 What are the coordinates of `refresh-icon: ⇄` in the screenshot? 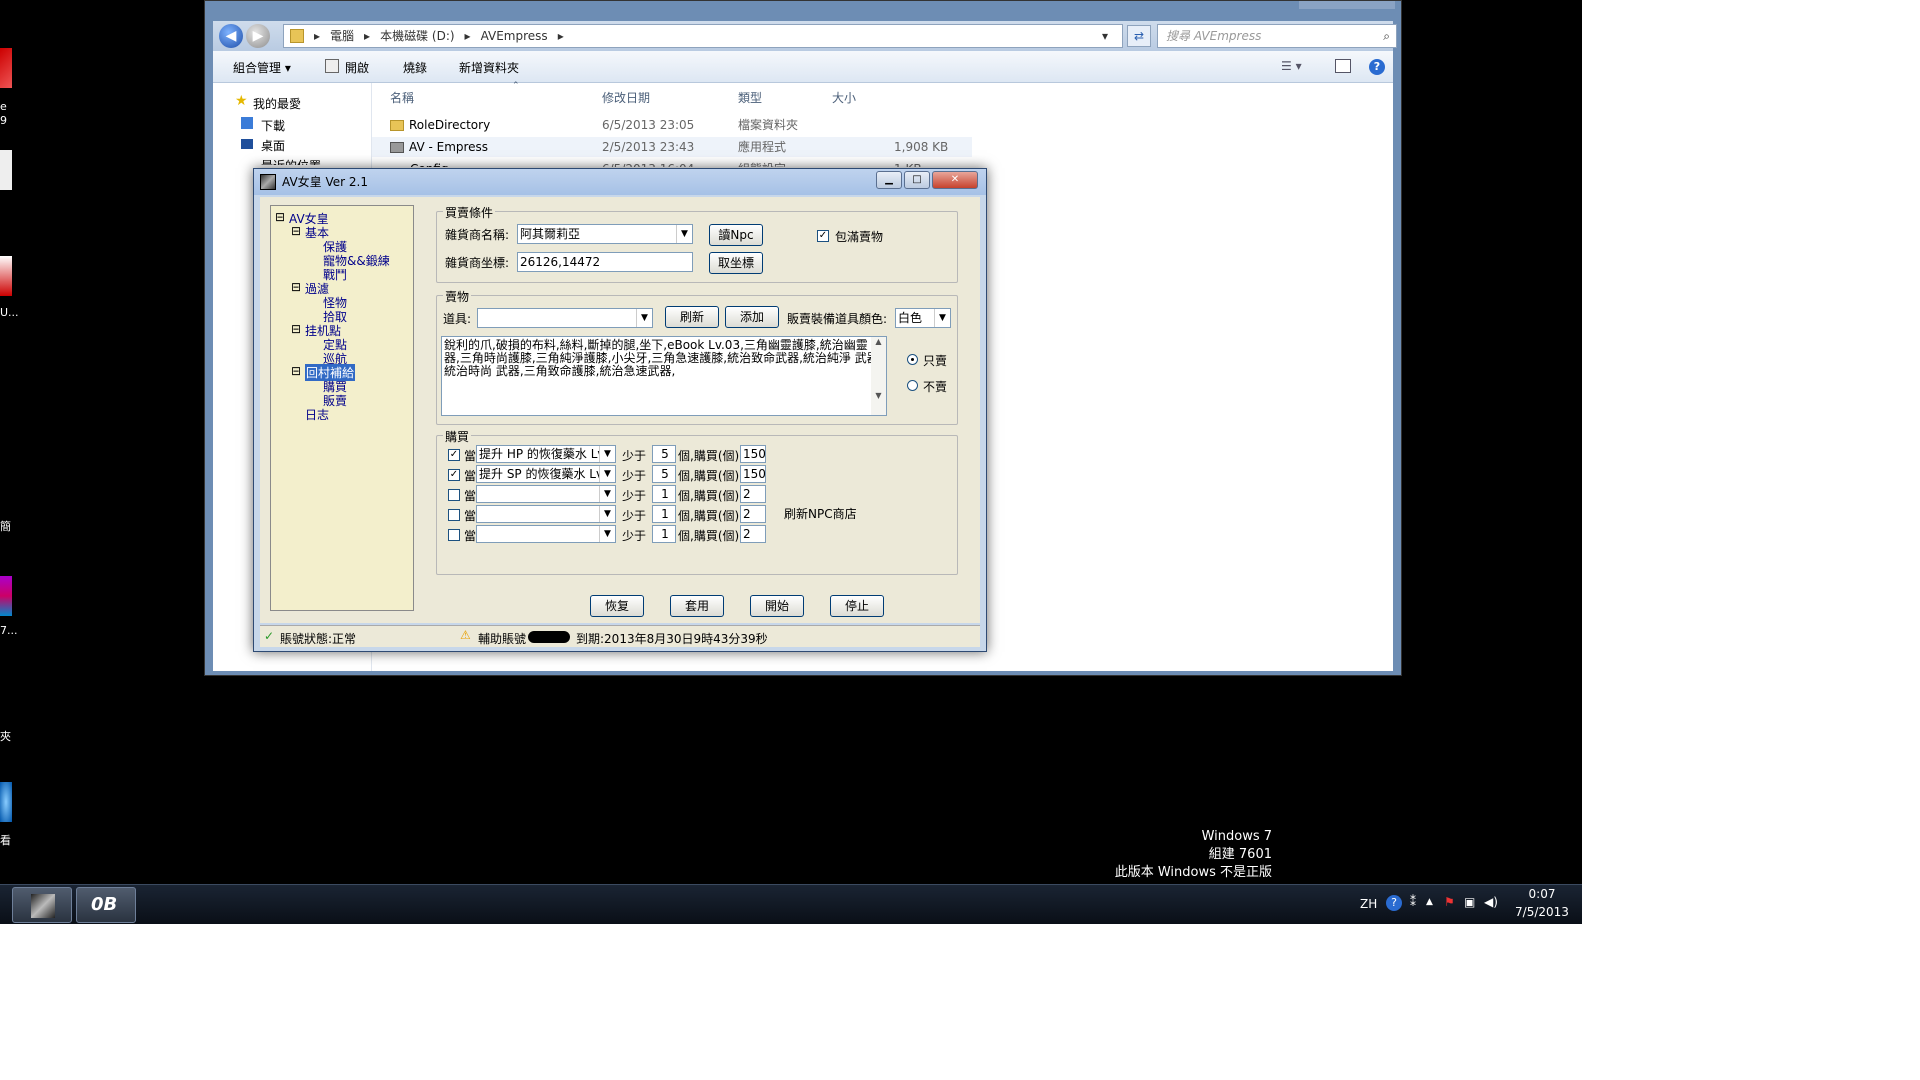 It's located at (1139, 36).